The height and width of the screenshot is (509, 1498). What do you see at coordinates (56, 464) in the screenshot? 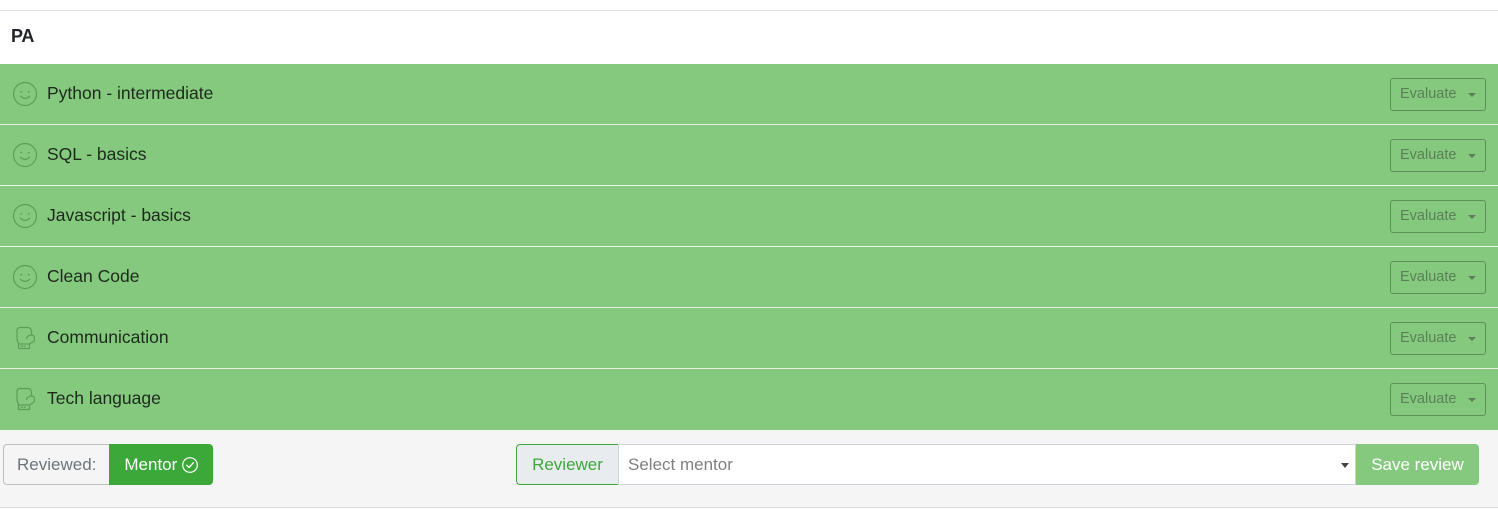
I see `reviewed-label: Reviewed:` at bounding box center [56, 464].